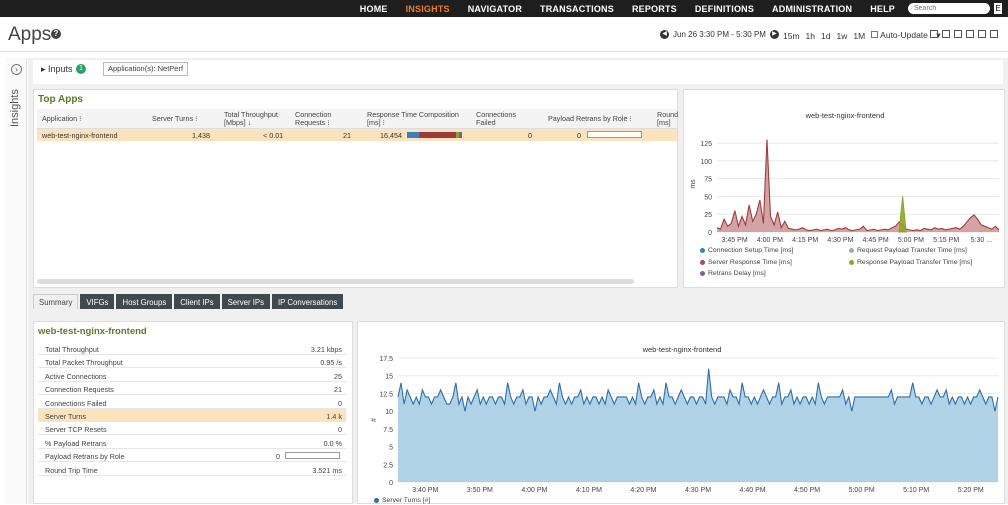 The height and width of the screenshot is (505, 1008). I want to click on expand-sidebar-icon: ›, so click(16, 69).